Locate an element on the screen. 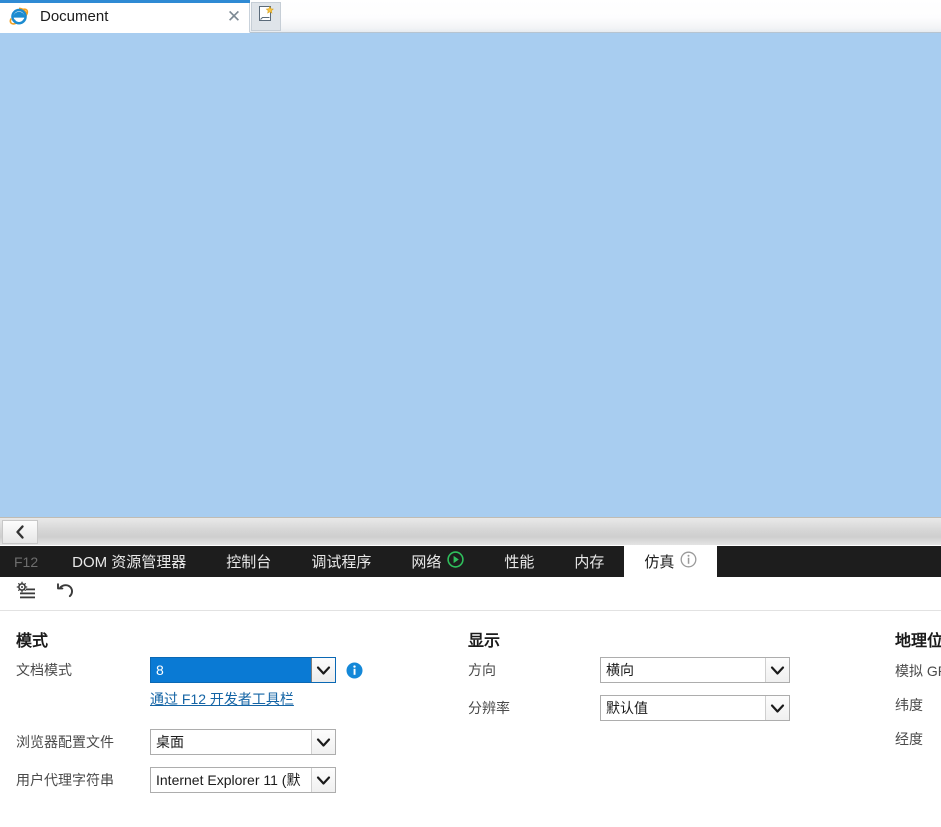  document-mode-select: 8 is located at coordinates (243, 670).